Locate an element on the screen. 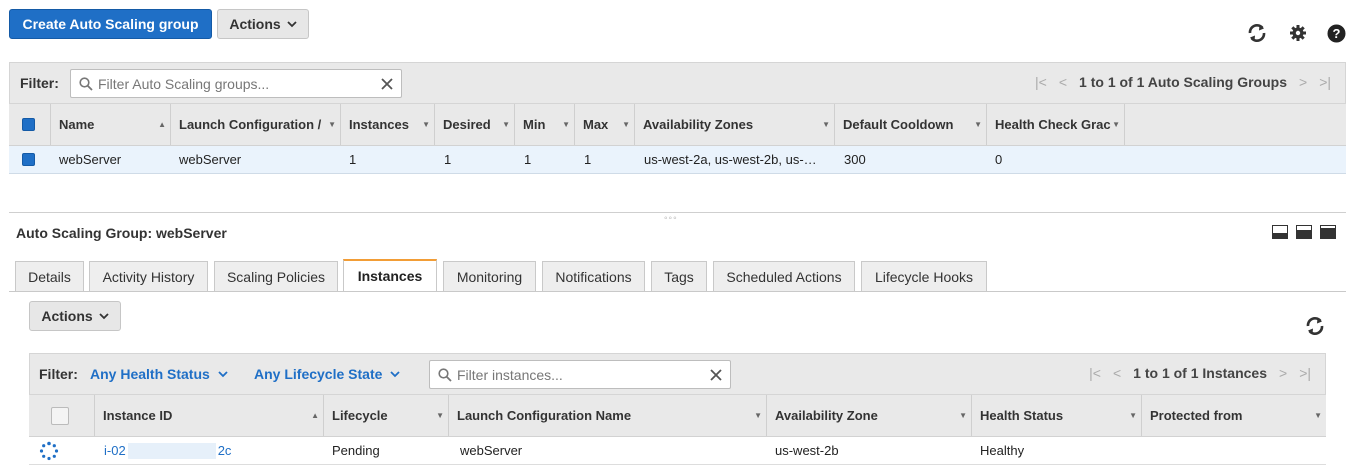  panel-bottom-icon is located at coordinates (1280, 232).